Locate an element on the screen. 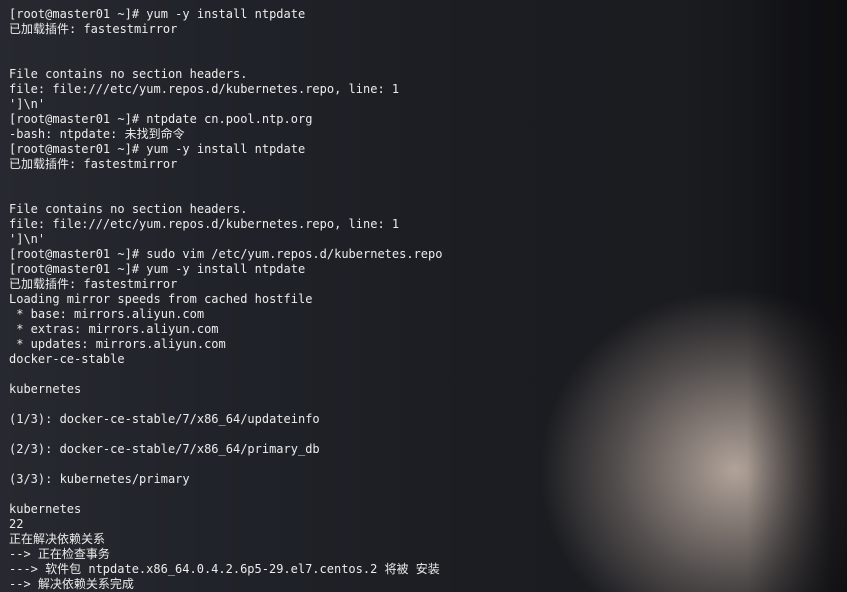 The width and height of the screenshot is (847, 592). terminal-line: --> 正在检查事务 is located at coordinates (59, 554).